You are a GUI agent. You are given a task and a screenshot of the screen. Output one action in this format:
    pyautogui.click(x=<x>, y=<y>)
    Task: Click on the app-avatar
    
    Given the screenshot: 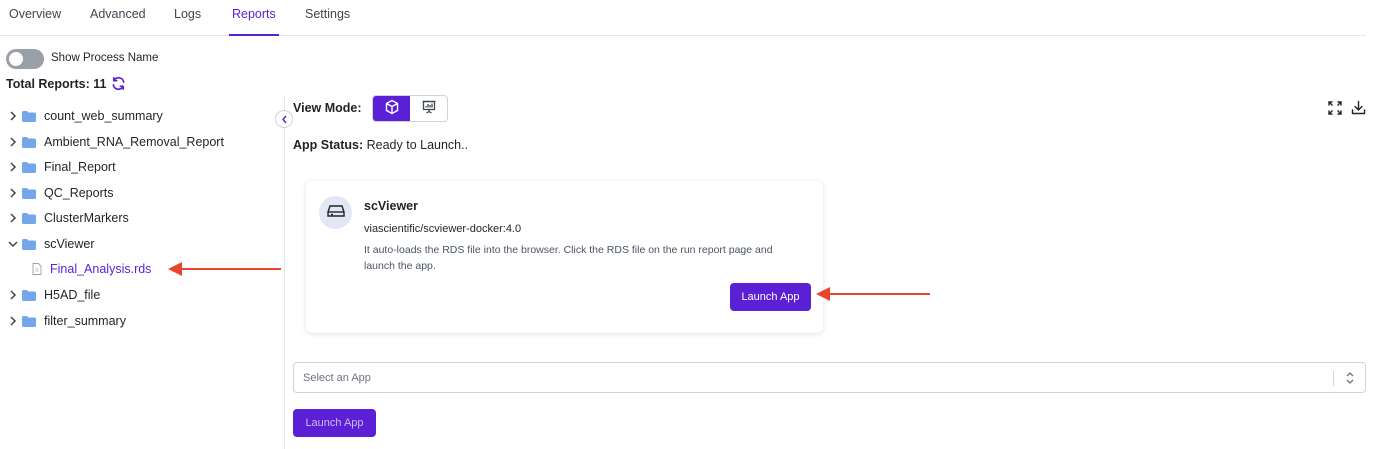 What is the action you would take?
    pyautogui.click(x=335, y=212)
    